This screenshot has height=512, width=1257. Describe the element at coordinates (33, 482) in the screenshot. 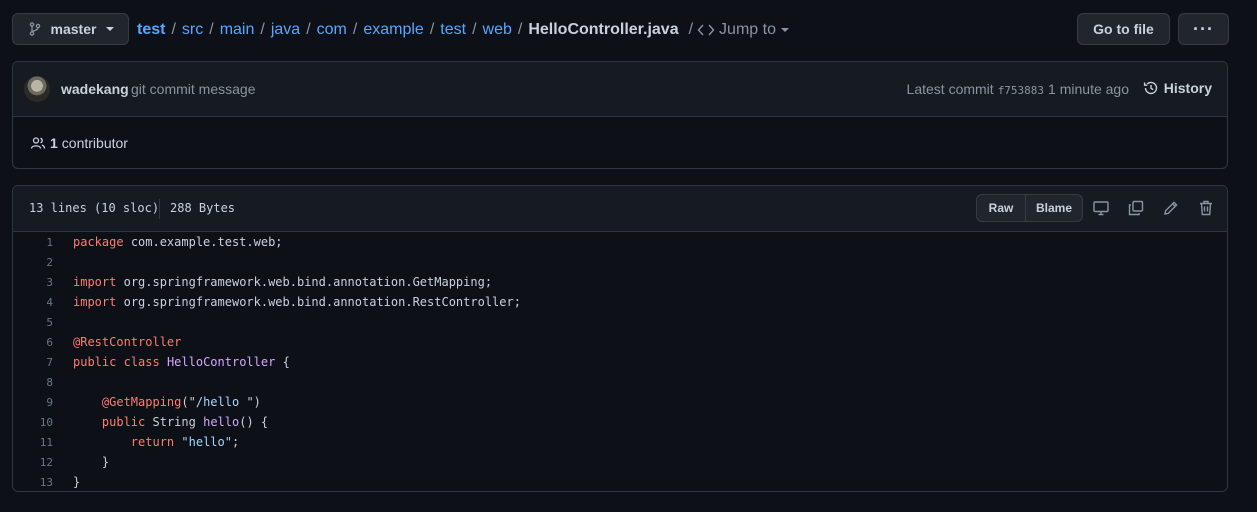

I see `line-number: 13` at that location.